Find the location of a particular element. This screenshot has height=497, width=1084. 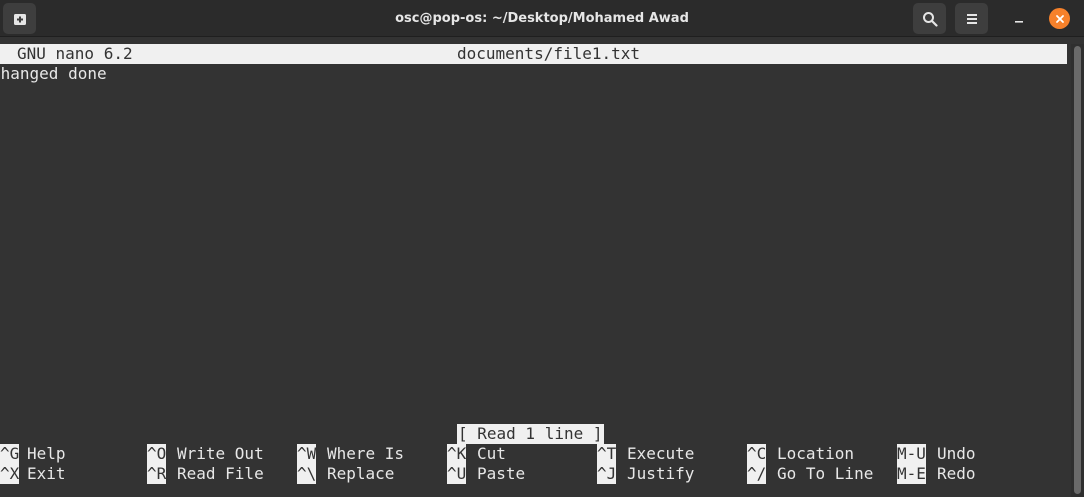

search-button is located at coordinates (929, 18).